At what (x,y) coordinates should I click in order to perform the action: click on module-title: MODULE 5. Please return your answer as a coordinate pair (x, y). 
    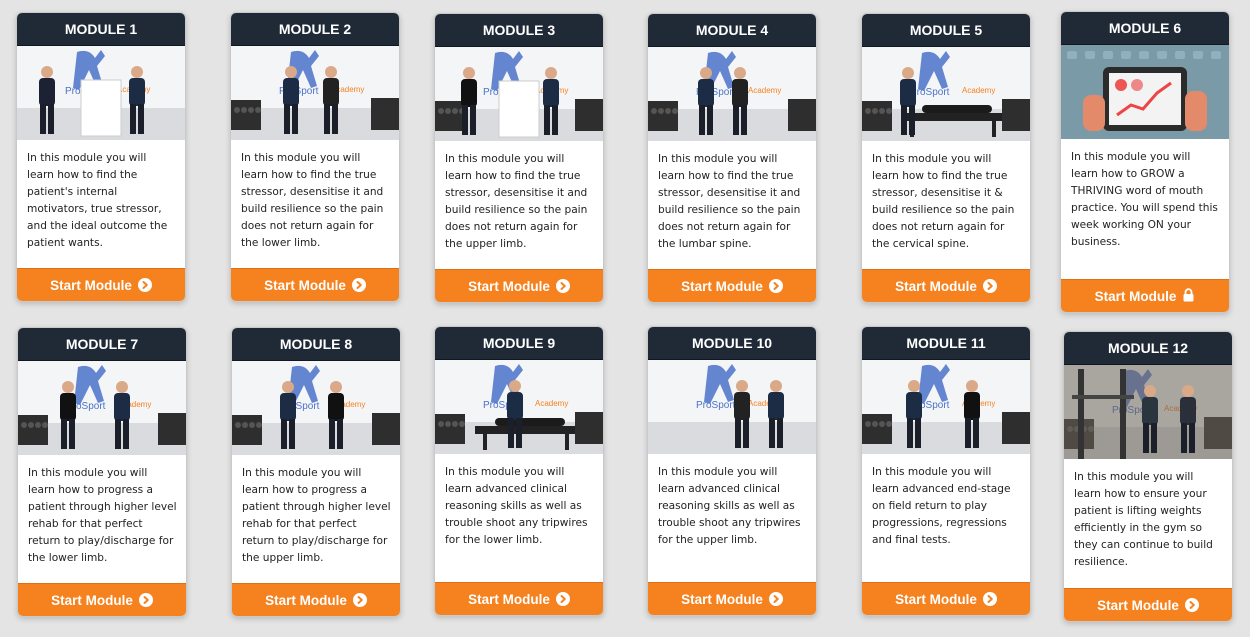
    Looking at the image, I should click on (946, 30).